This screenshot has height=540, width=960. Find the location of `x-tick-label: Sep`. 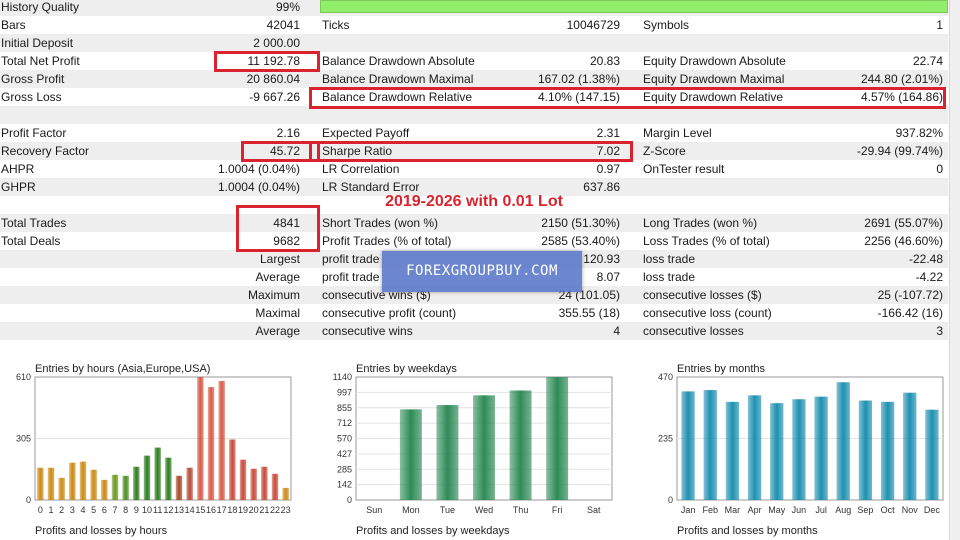

x-tick-label: Sep is located at coordinates (865, 510).